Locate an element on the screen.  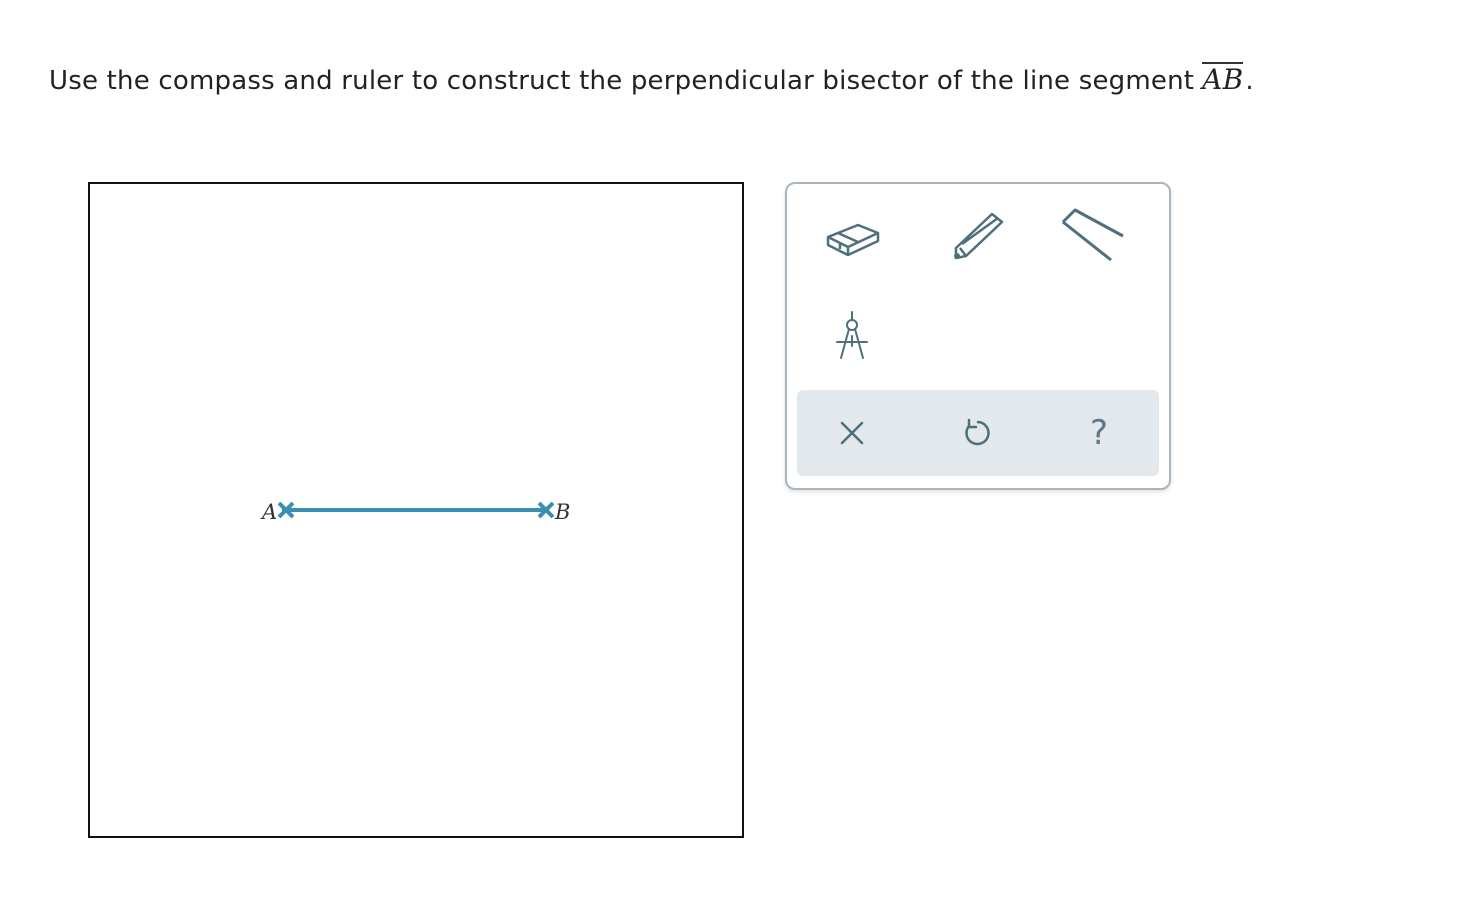
action-bar: ? is located at coordinates (978, 433).